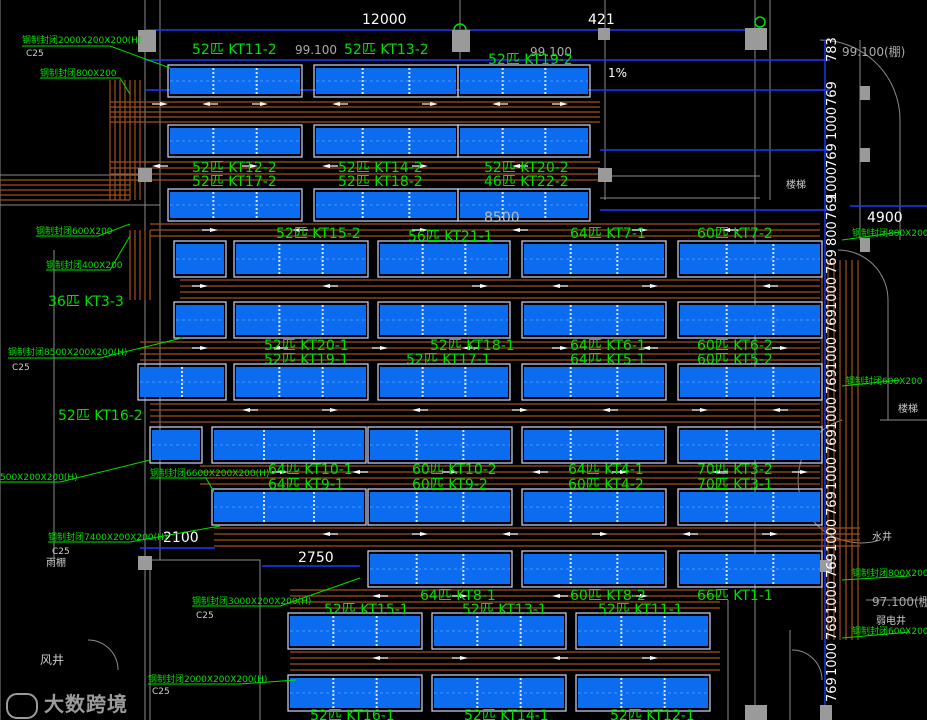 This screenshot has height=720, width=927. What do you see at coordinates (832, 627) in the screenshot?
I see `dim-769-j: 769` at bounding box center [832, 627].